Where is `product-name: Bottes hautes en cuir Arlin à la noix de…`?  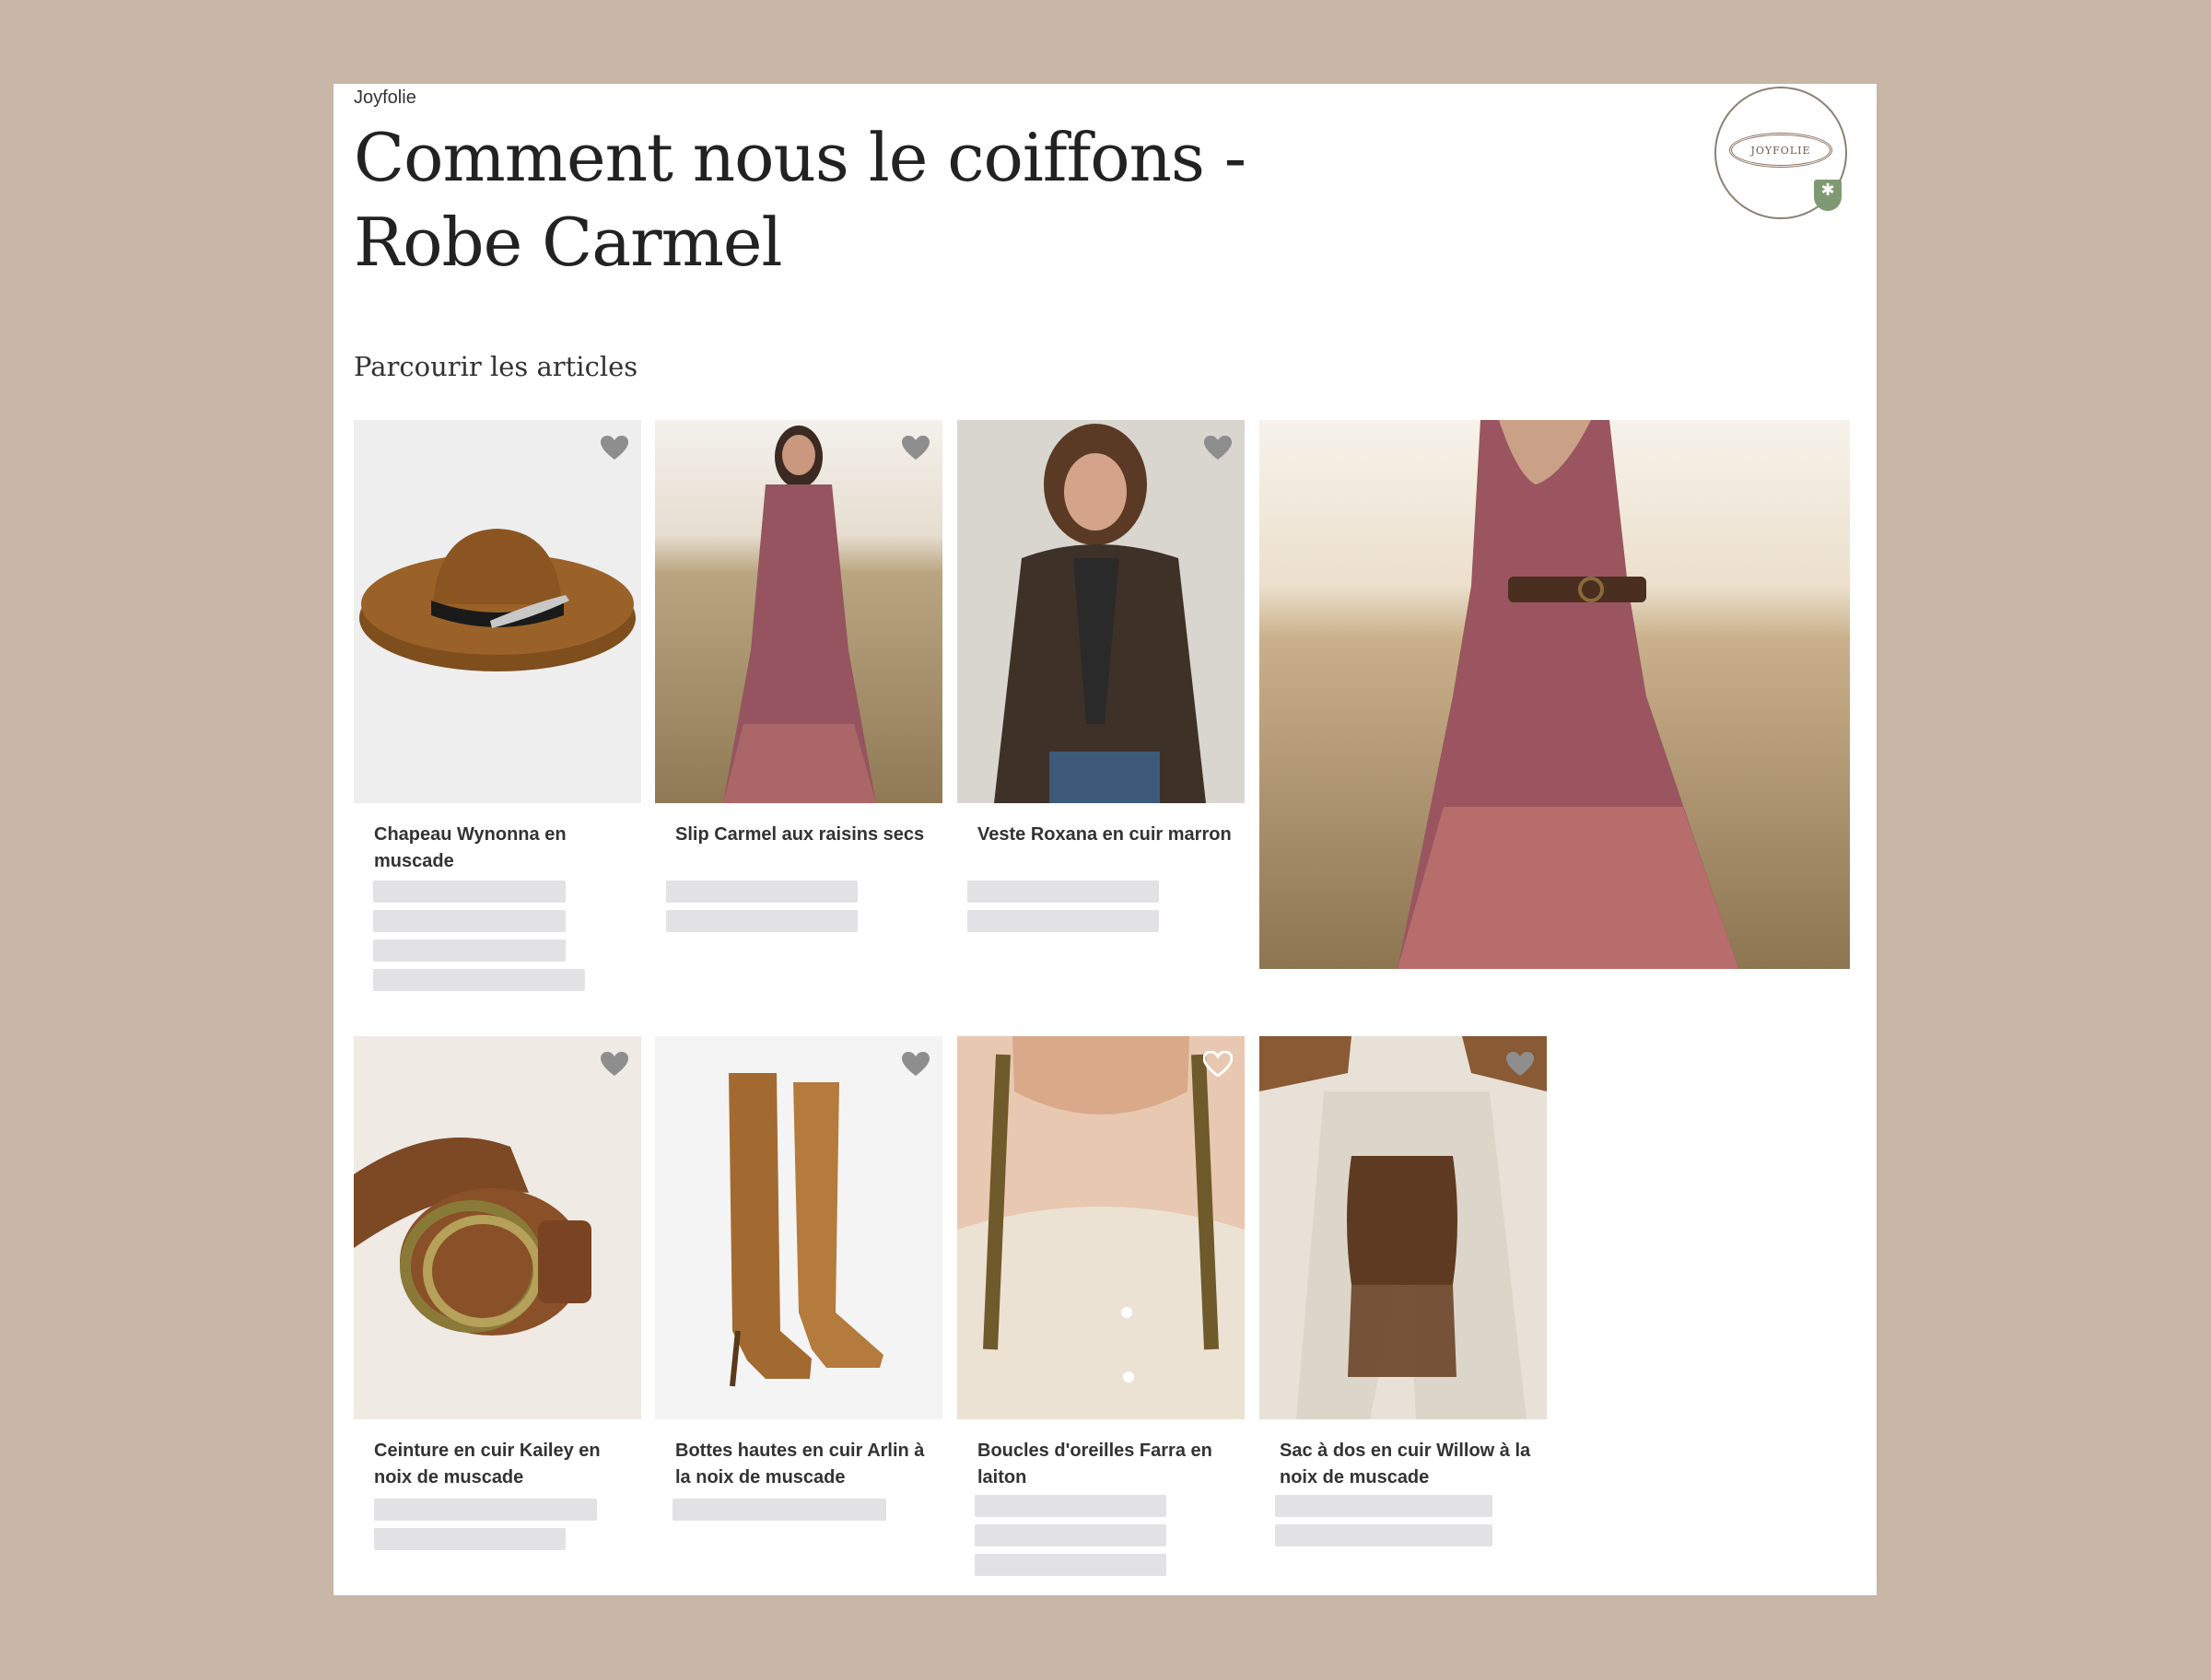 product-name: Bottes hautes en cuir Arlin à la noix de… is located at coordinates (804, 1464).